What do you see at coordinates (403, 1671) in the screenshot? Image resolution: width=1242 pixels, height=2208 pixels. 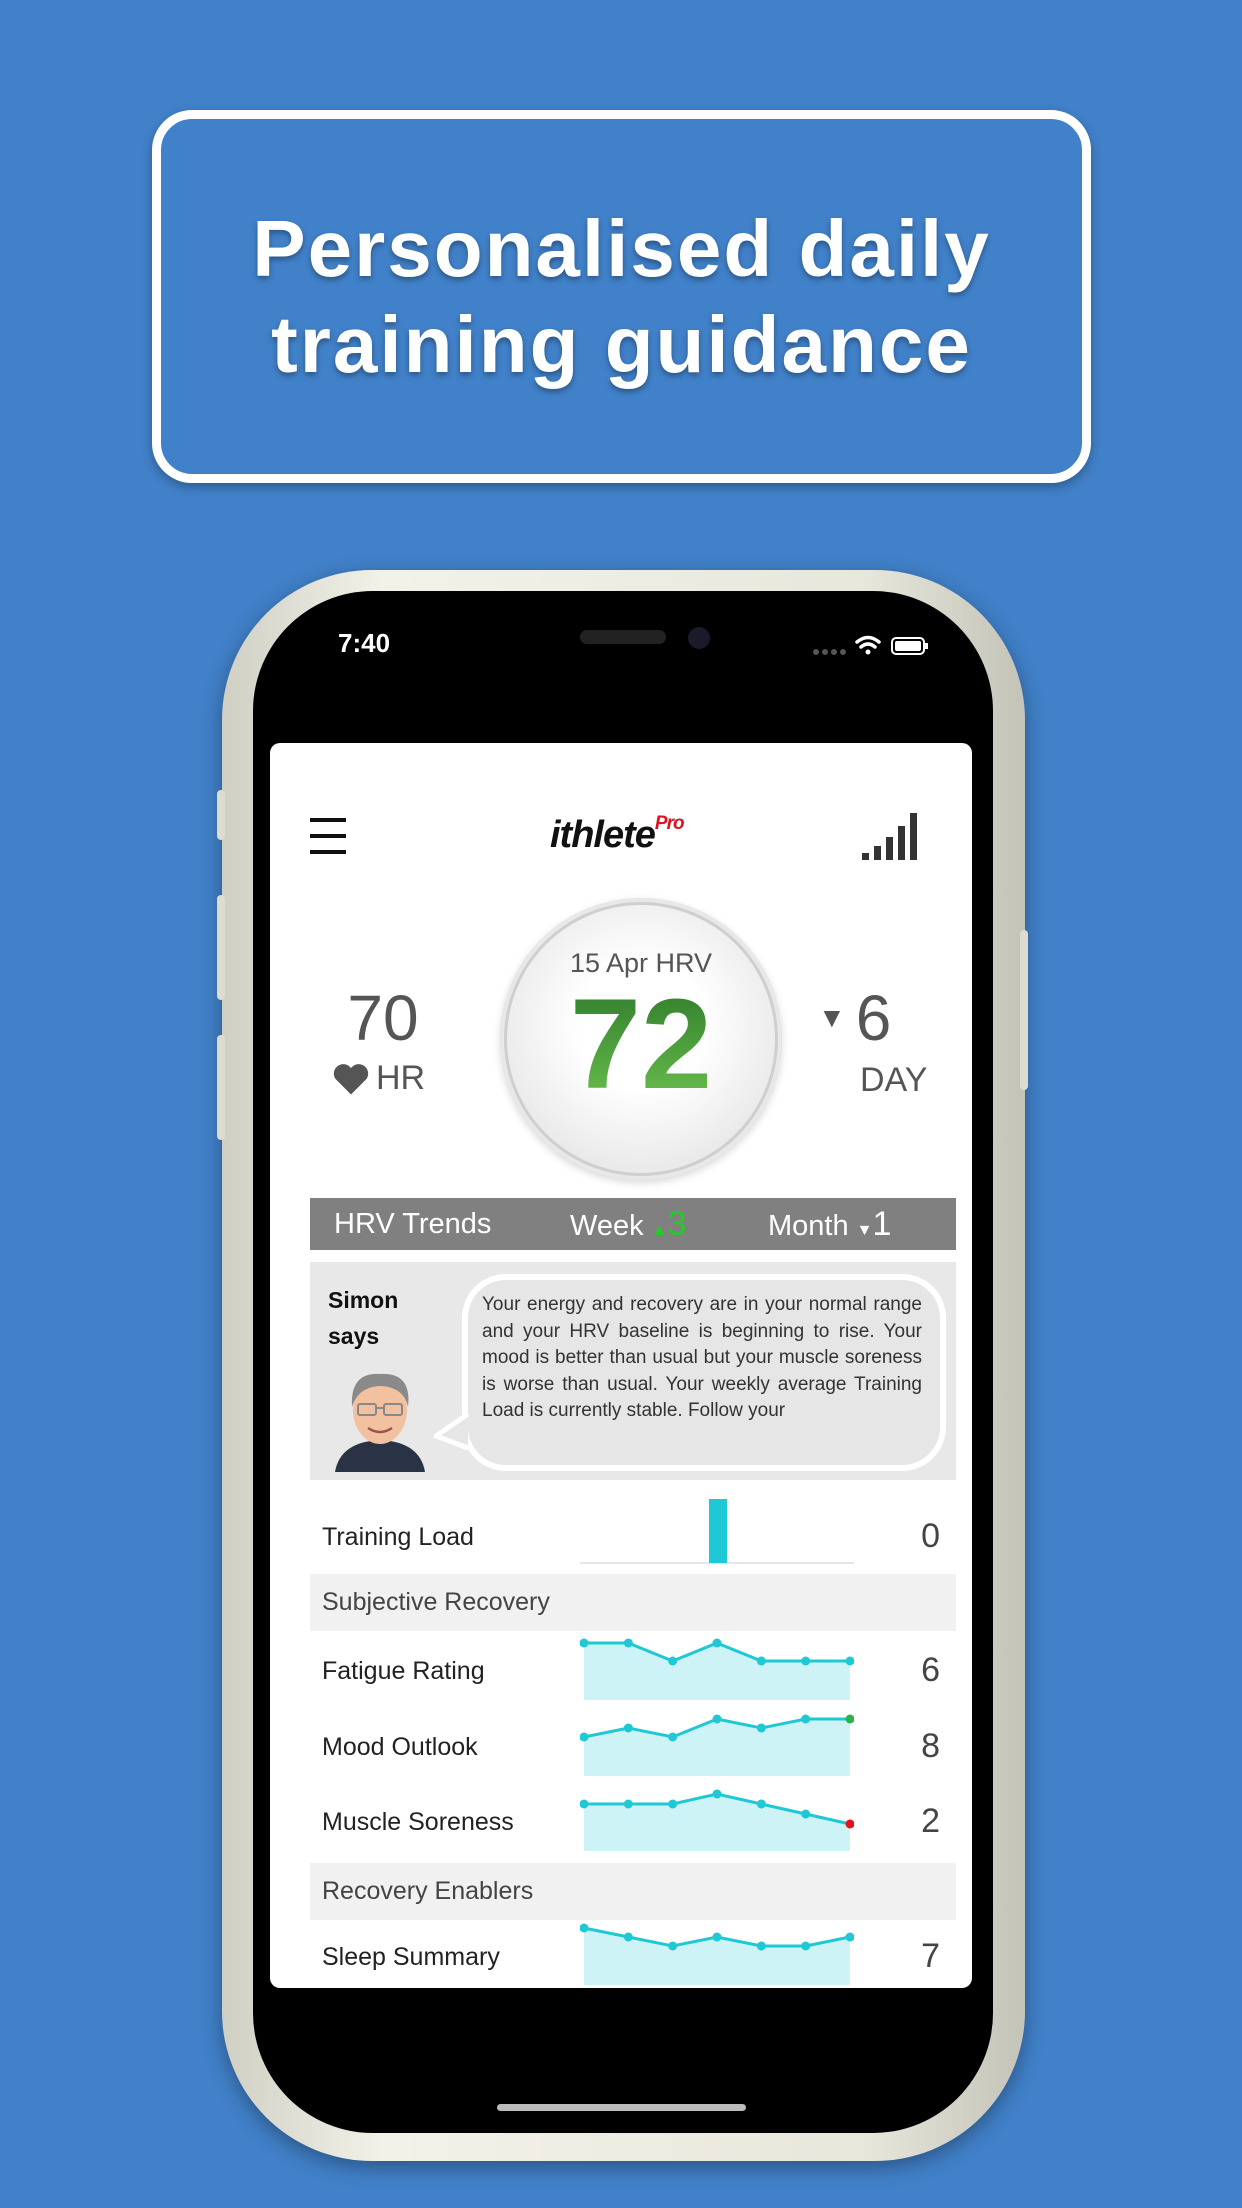 I see `metric-label: Fatigue Rating` at bounding box center [403, 1671].